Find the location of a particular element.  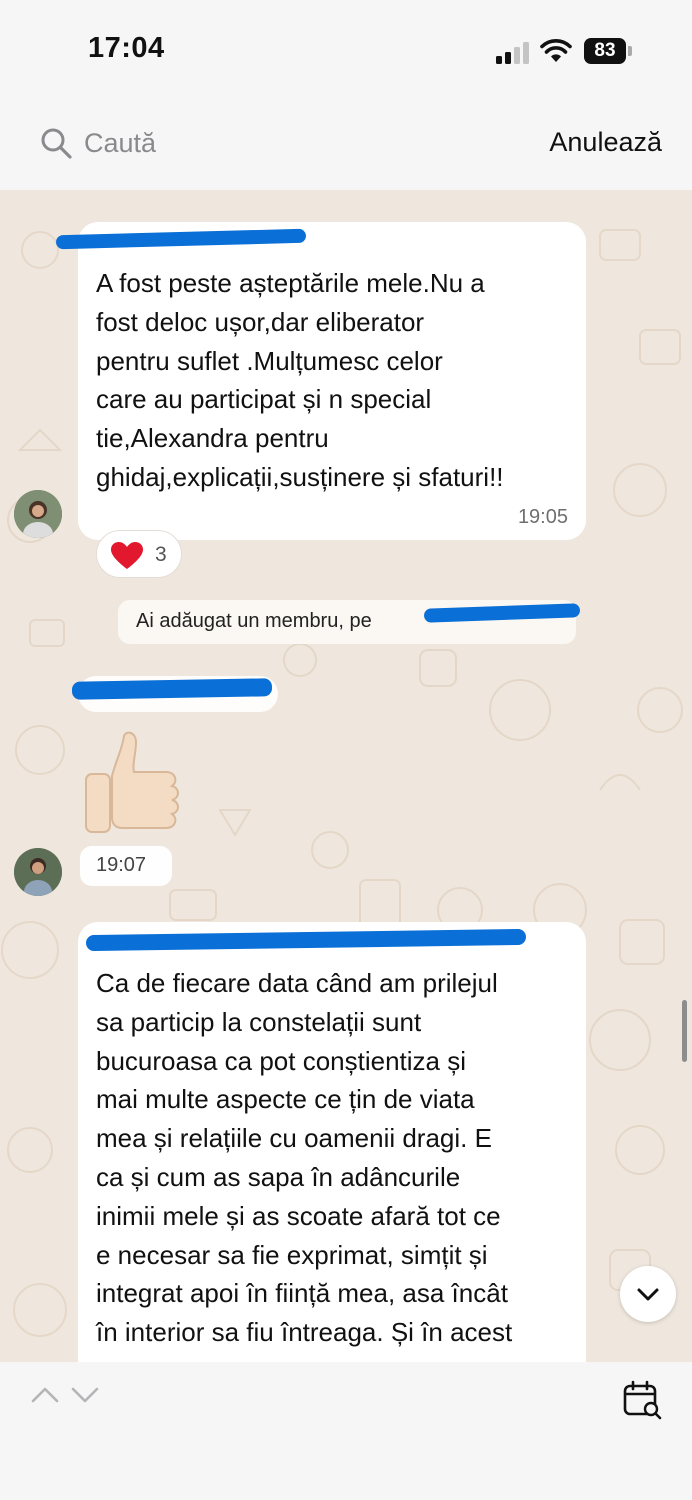

cancel-button: Anulează is located at coordinates (605, 142).